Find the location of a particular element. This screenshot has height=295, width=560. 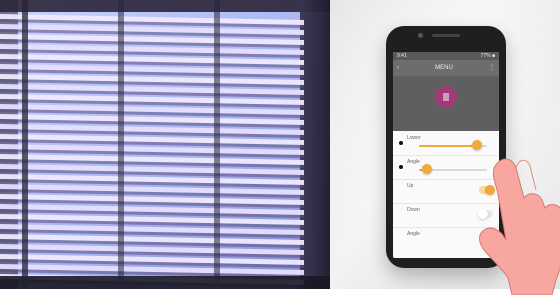

status-left: 9:41 is located at coordinates (402, 56).